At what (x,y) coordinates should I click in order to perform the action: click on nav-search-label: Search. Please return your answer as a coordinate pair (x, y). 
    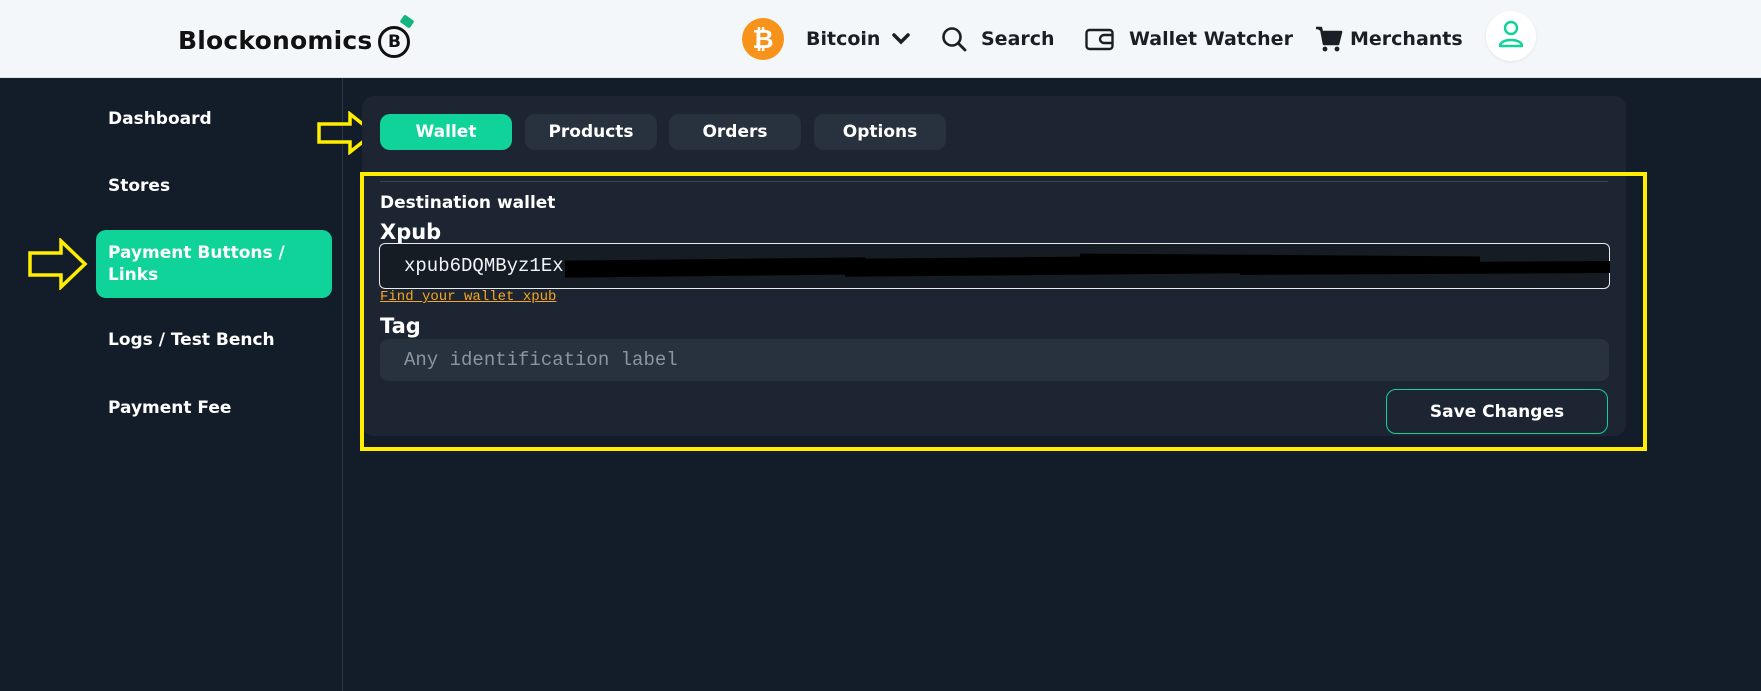
    Looking at the image, I should click on (1018, 39).